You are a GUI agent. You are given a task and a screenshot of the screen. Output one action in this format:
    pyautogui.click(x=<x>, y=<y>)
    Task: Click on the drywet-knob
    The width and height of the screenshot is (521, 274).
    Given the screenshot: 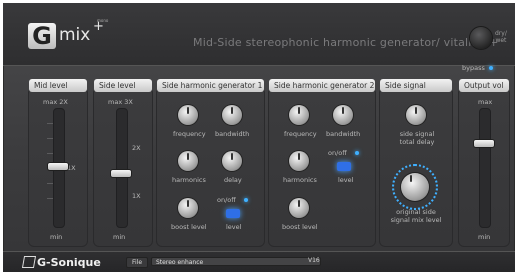 What is the action you would take?
    pyautogui.click(x=481, y=38)
    